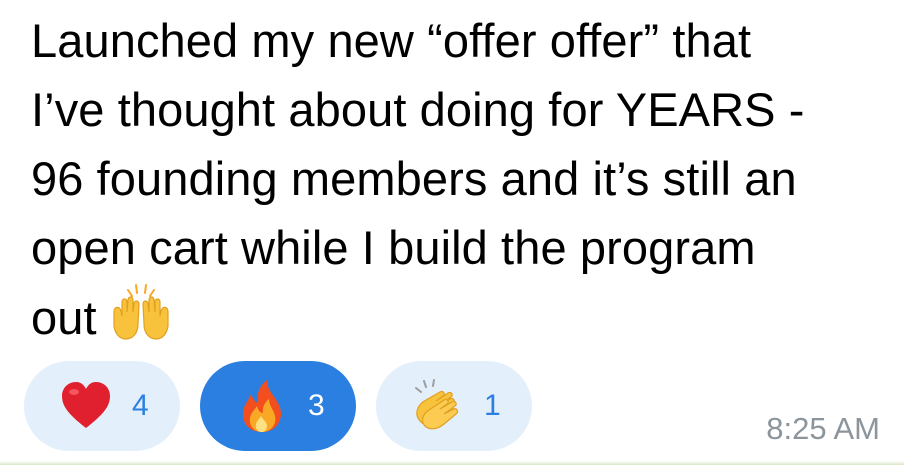  Describe the element at coordinates (262, 406) in the screenshot. I see `fire-icon` at that location.